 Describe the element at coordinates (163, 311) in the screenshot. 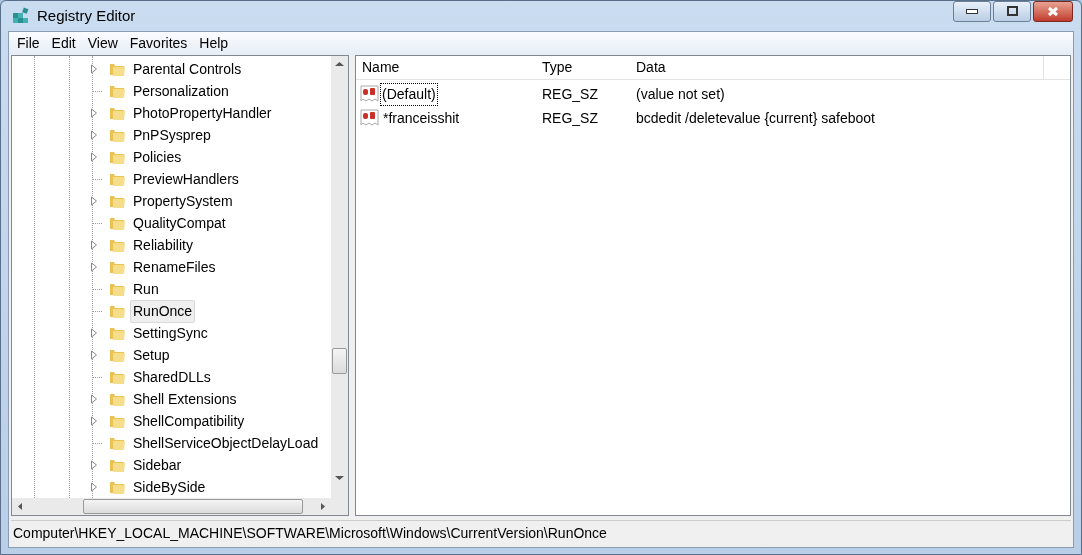

I see `tree-item: RunOnce` at that location.